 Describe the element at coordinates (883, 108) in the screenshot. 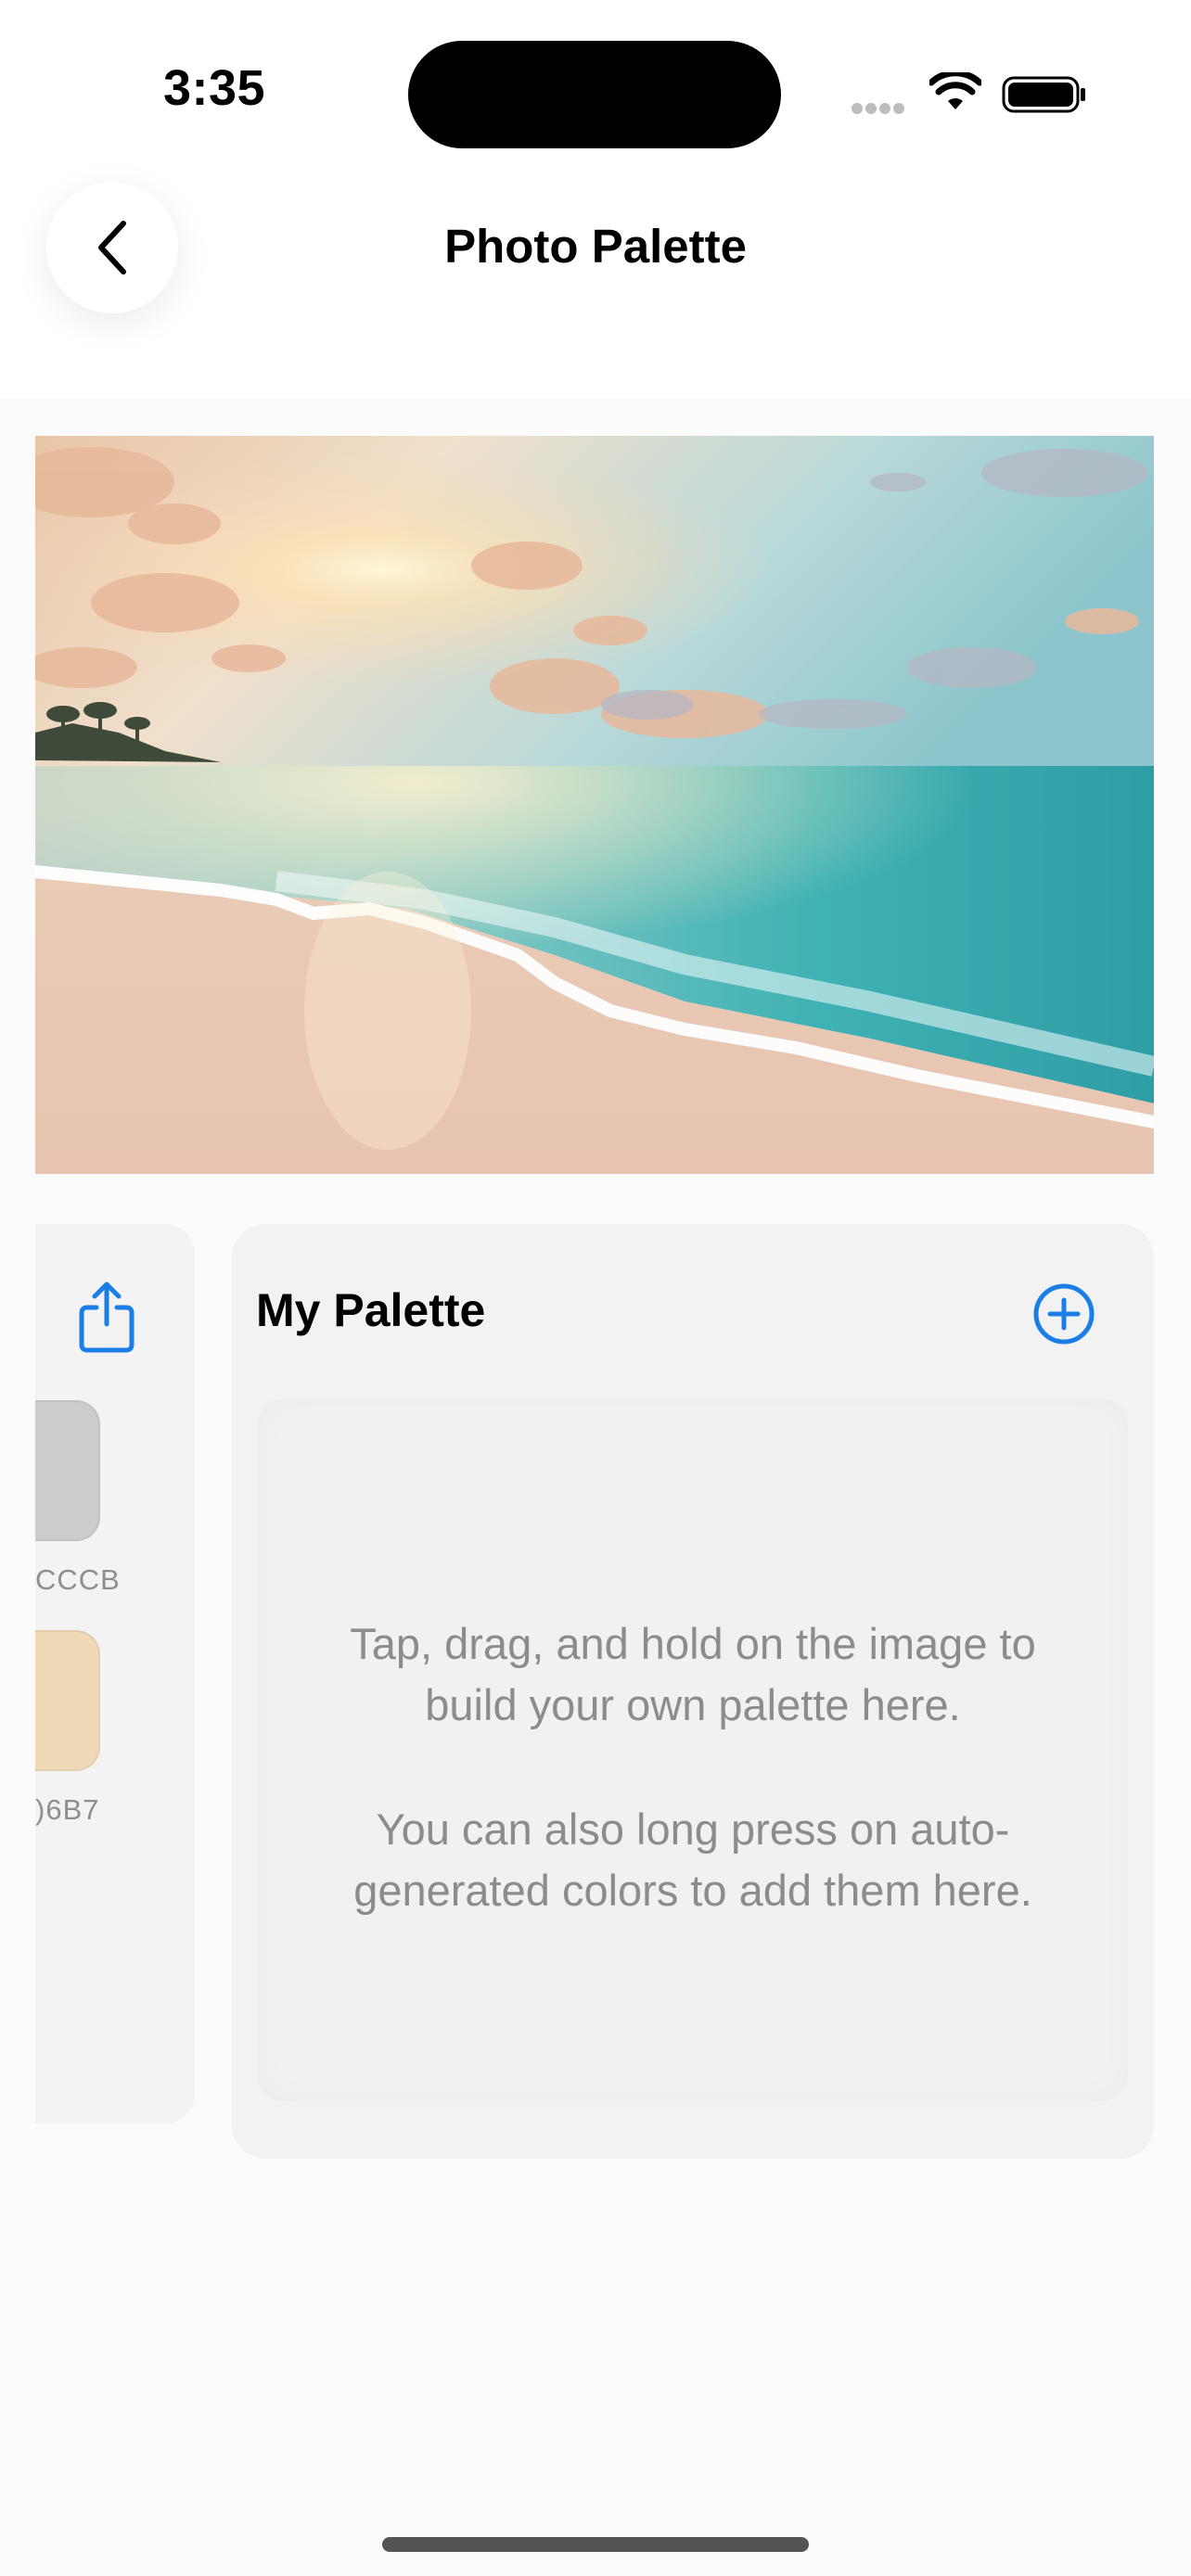

I see `signal-icon` at that location.